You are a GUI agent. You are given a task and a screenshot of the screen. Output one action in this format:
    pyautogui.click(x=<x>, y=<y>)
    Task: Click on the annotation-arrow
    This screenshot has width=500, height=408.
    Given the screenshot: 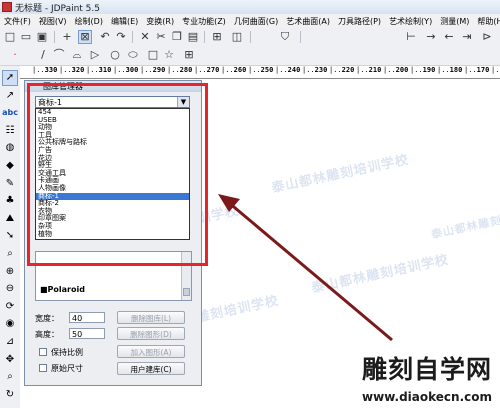 What is the action you would take?
    pyautogui.click(x=305, y=268)
    